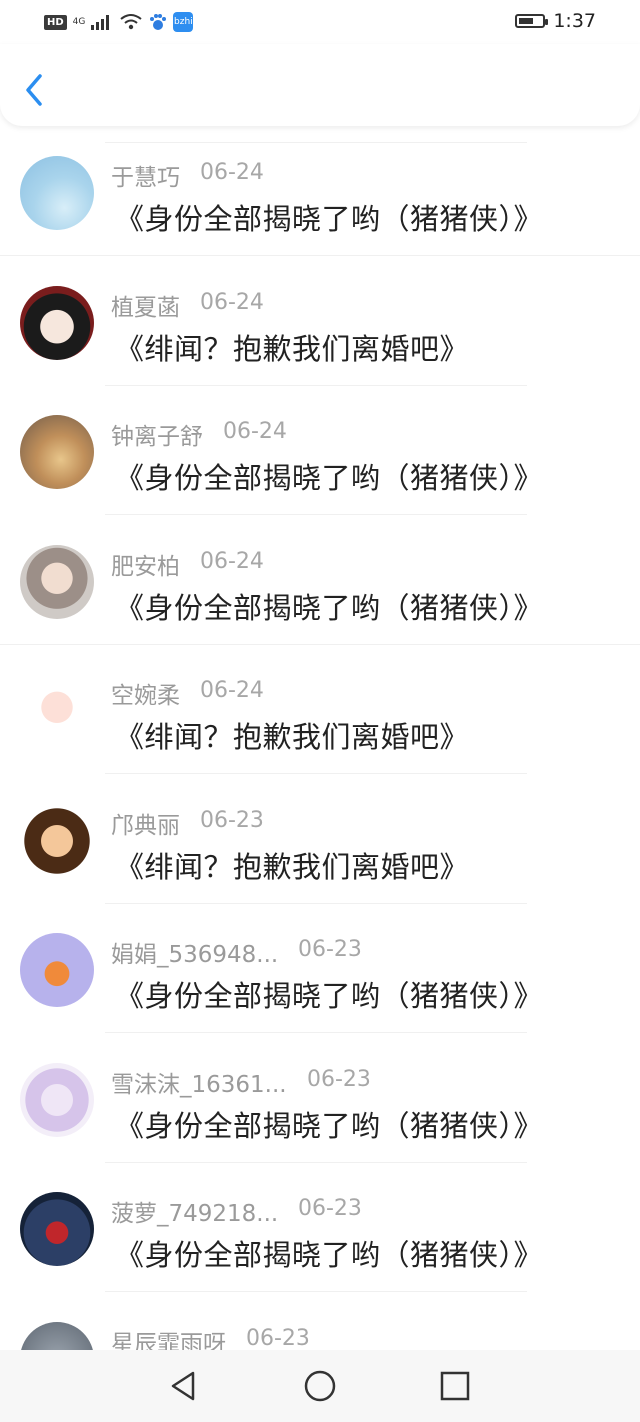 This screenshot has height=1422, width=640. What do you see at coordinates (145, 696) in the screenshot?
I see `commenter-name: 空婉柔` at bounding box center [145, 696].